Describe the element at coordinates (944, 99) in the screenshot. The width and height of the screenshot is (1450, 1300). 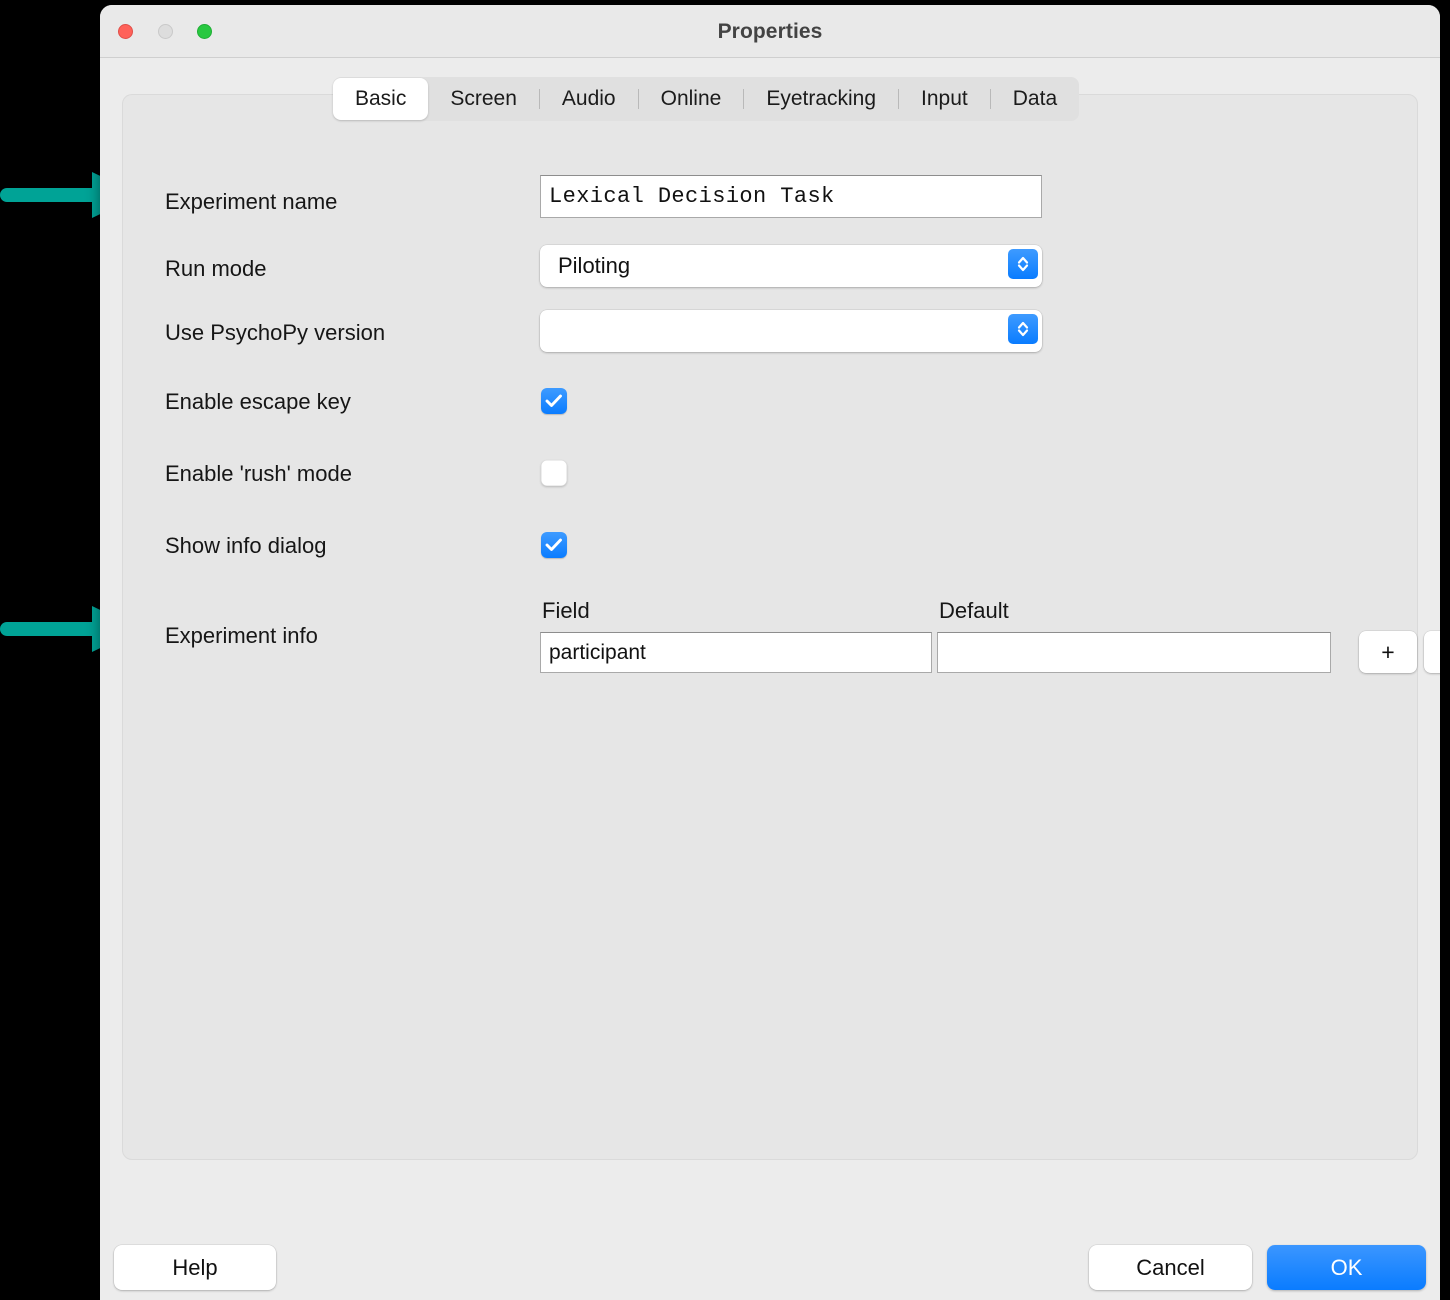
I see `tab-input: Input` at that location.